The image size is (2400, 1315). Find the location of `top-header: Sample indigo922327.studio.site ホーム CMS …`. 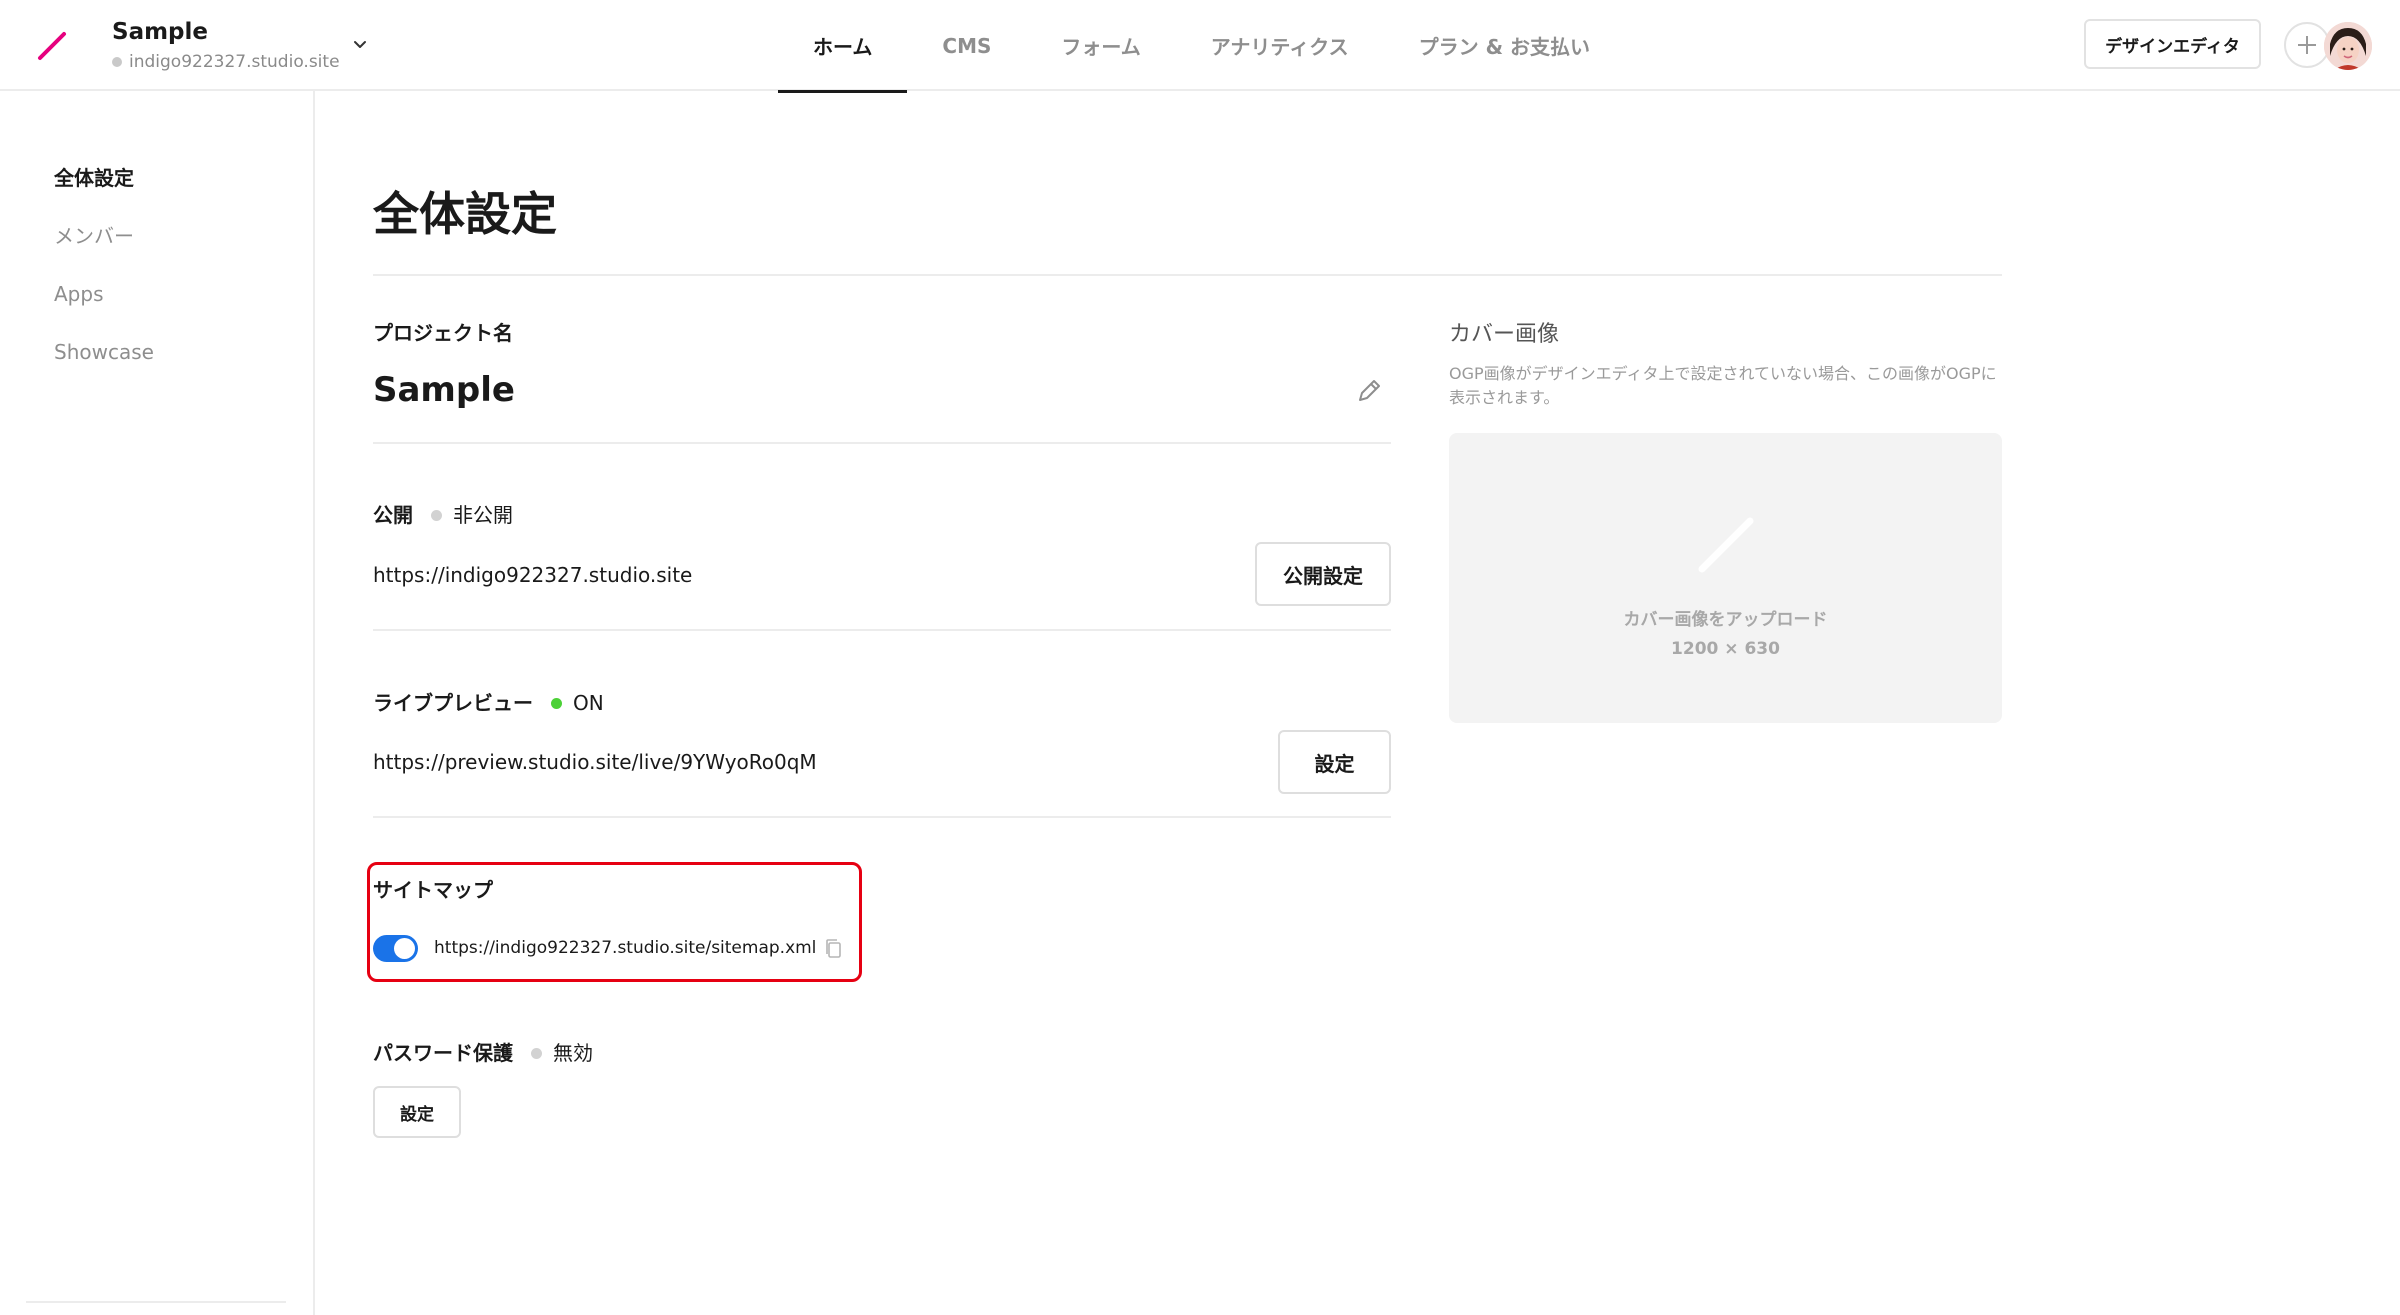

top-header: Sample indigo922327.studio.site ホーム CMS … is located at coordinates (1200, 46).